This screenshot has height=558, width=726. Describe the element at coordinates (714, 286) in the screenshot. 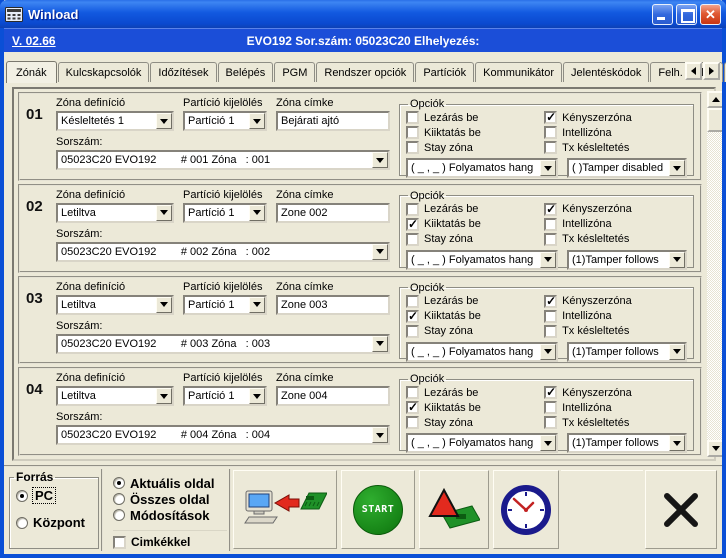

I see `scrollbar-track` at that location.